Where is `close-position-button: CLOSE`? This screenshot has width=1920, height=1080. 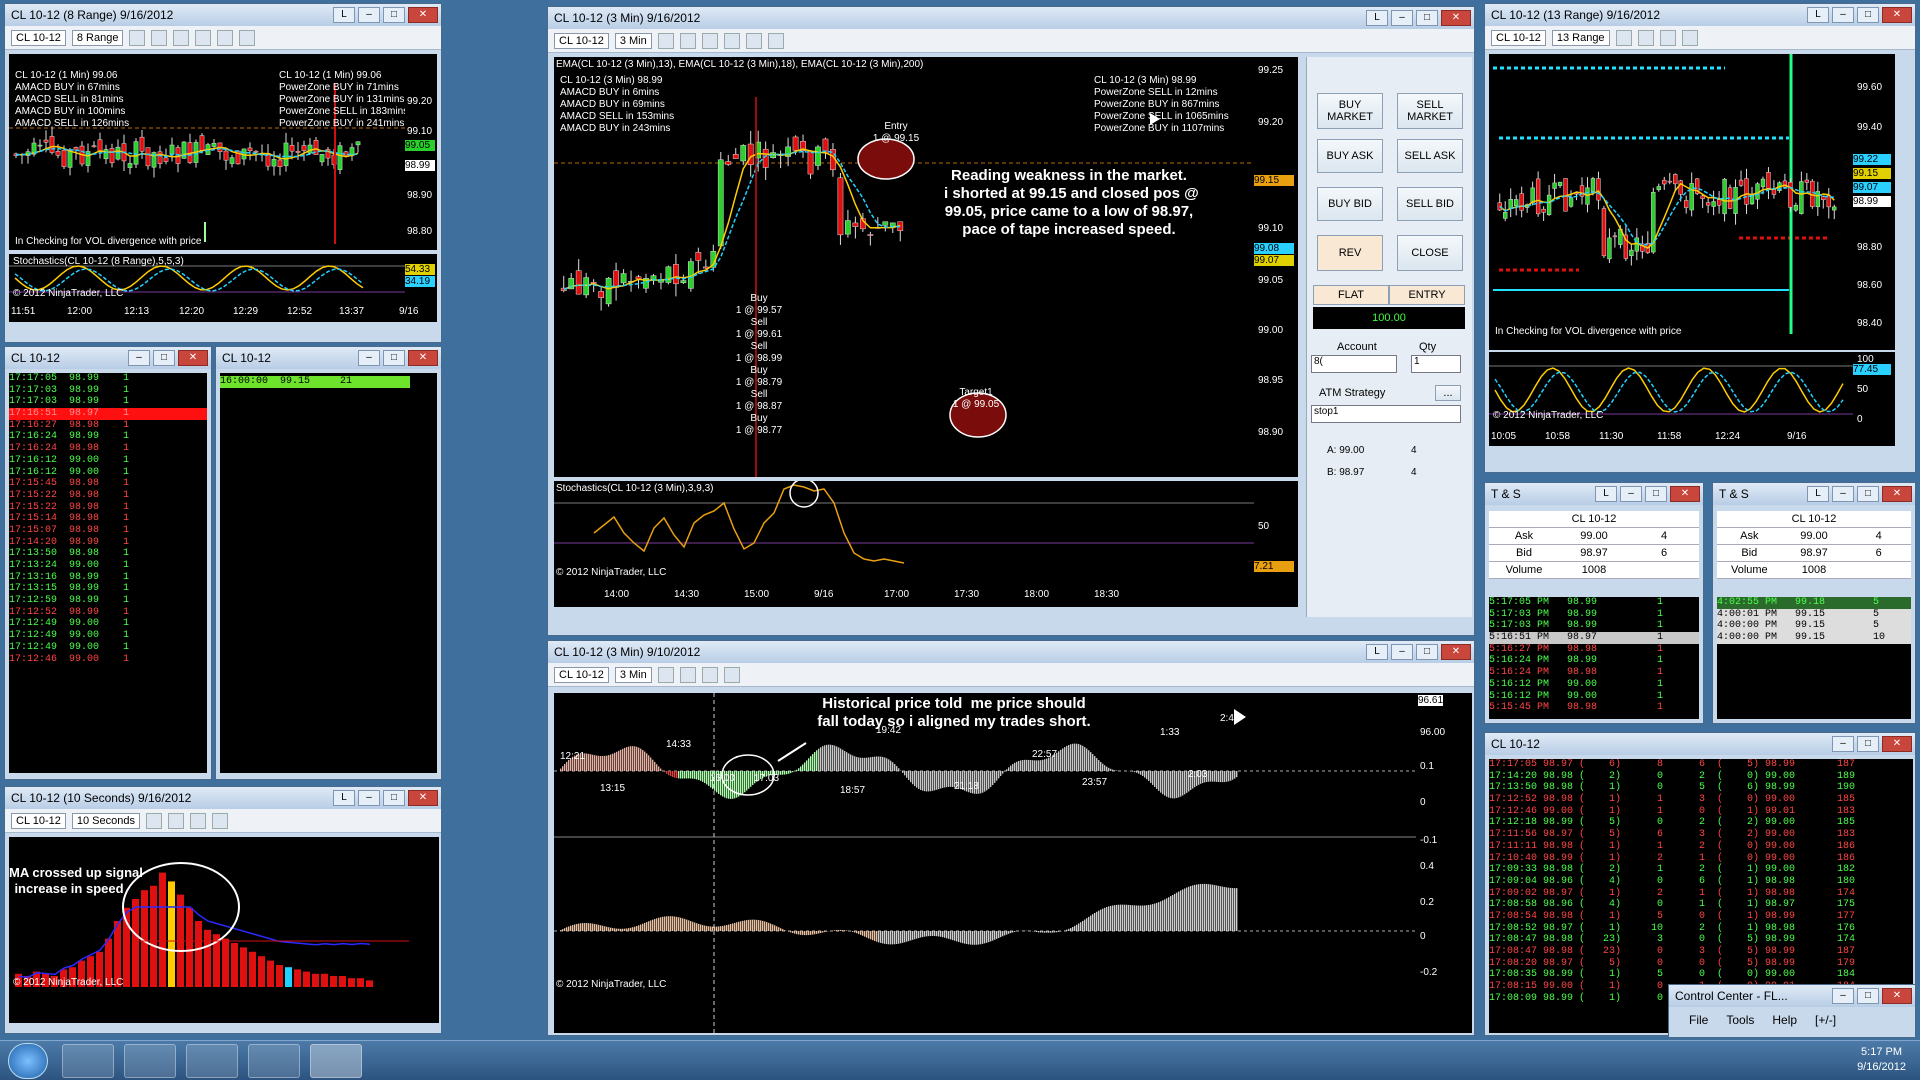
close-position-button: CLOSE is located at coordinates (1430, 253).